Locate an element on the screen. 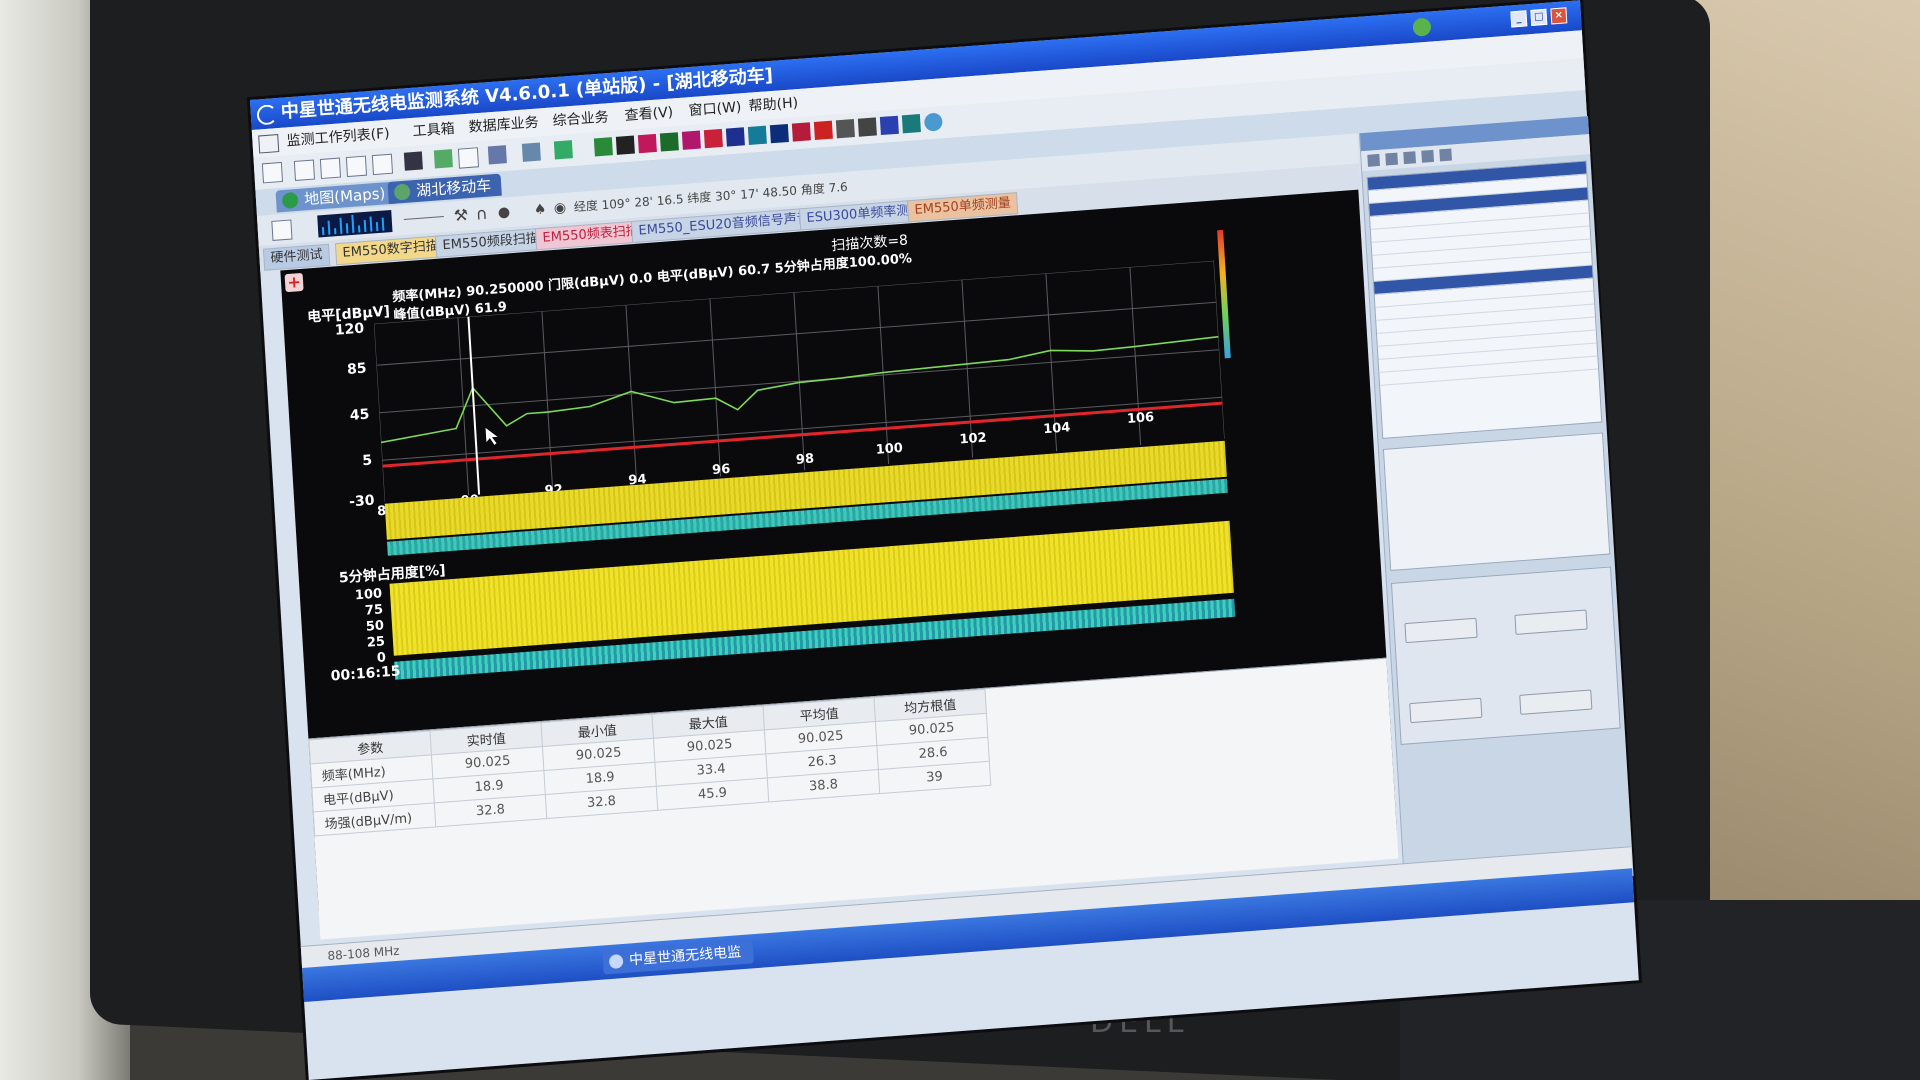 This screenshot has height=1080, width=1920. toolbar-measure-icon is located at coordinates (497, 155).